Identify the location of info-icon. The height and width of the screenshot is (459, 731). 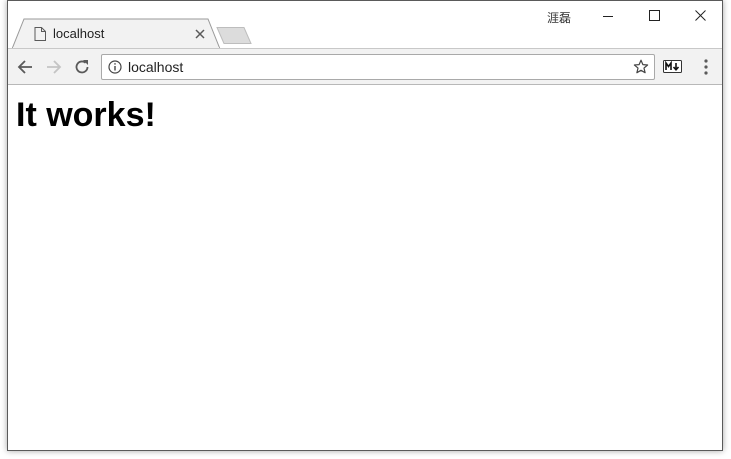
(115, 67).